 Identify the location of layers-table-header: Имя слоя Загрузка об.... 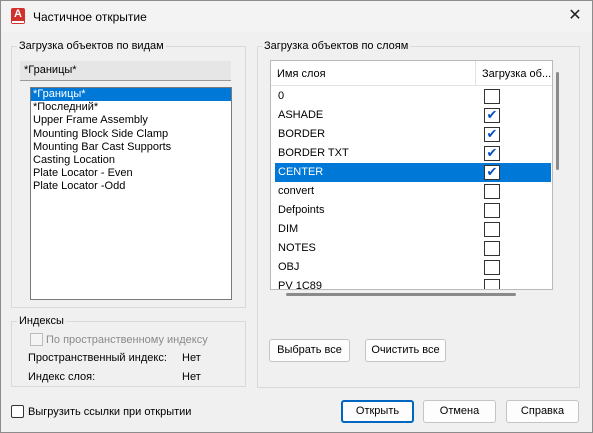
(411, 73).